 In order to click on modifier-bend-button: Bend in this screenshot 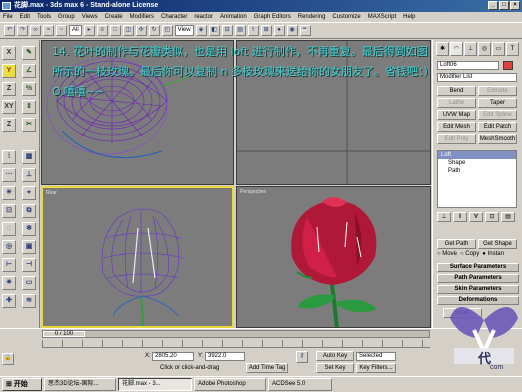, I will do `click(456, 91)`.